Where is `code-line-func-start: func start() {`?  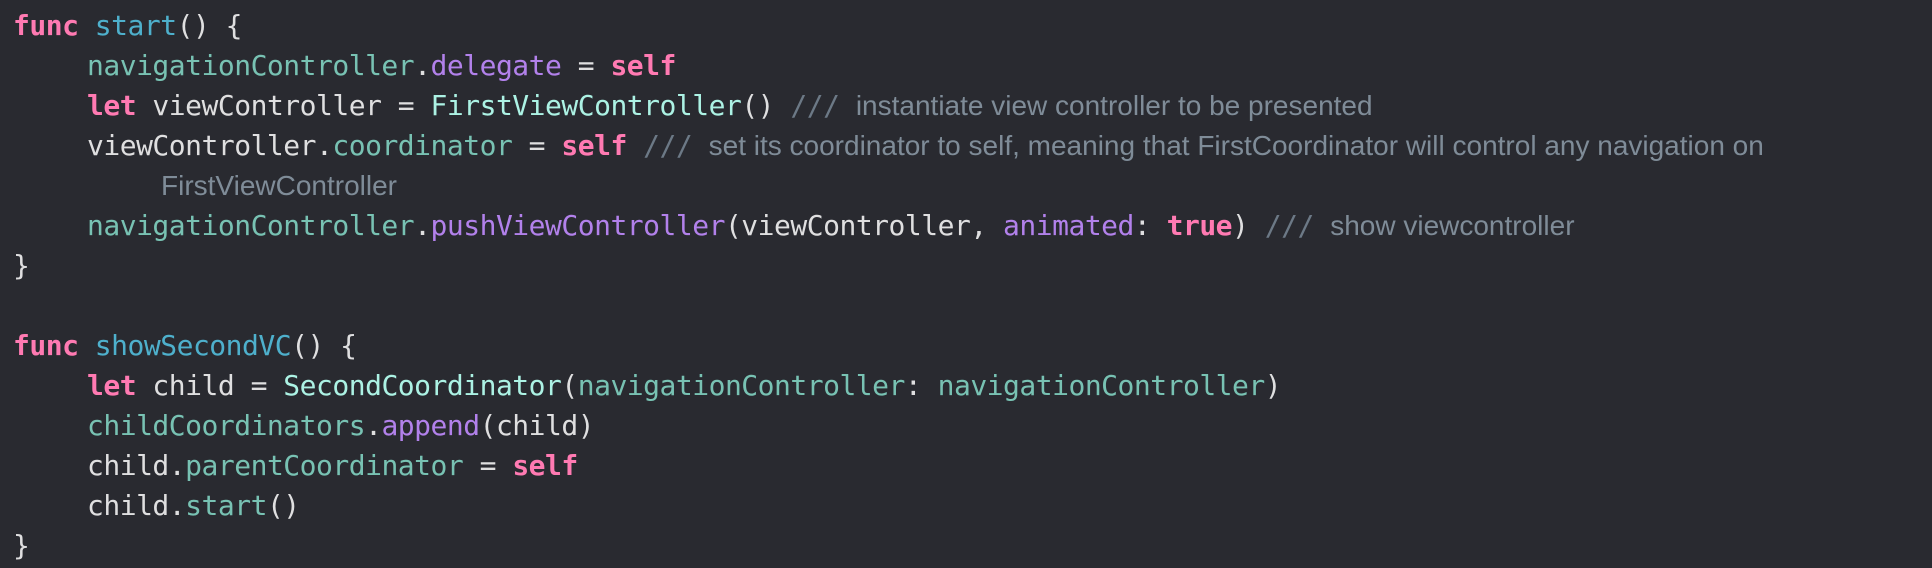 code-line-func-start: func start() { is located at coordinates (972, 26).